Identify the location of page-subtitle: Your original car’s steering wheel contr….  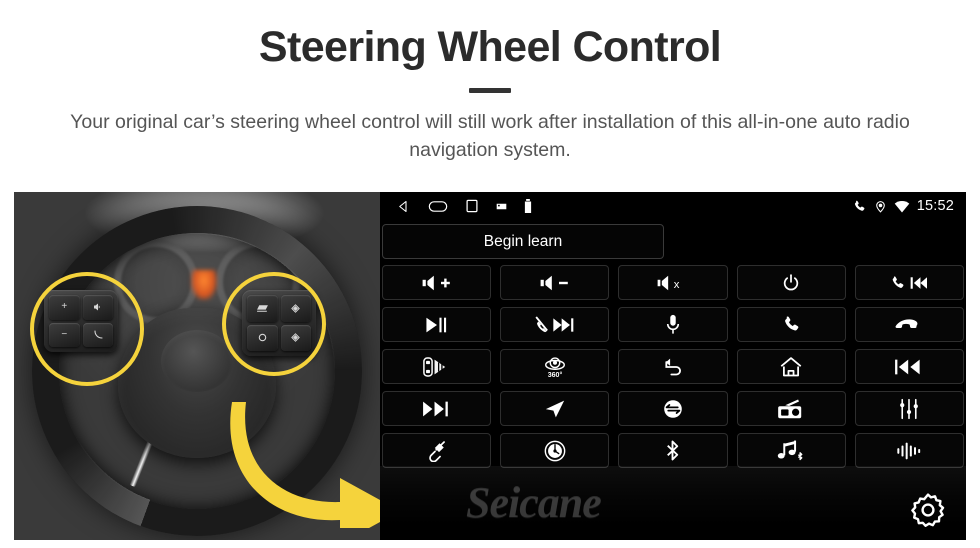
(490, 135).